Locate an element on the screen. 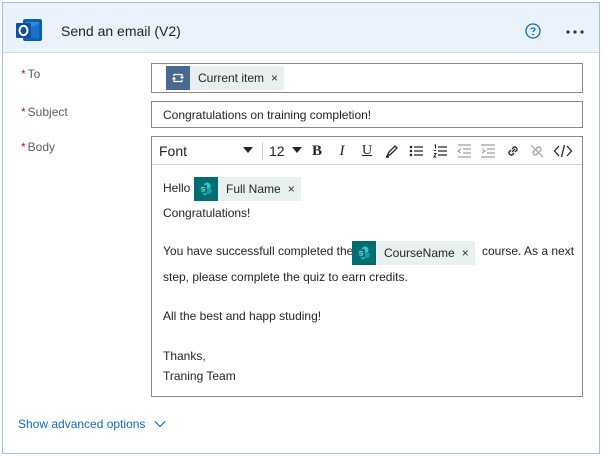 The image size is (602, 456). body-best: All the best and happ studing! is located at coordinates (242, 316).